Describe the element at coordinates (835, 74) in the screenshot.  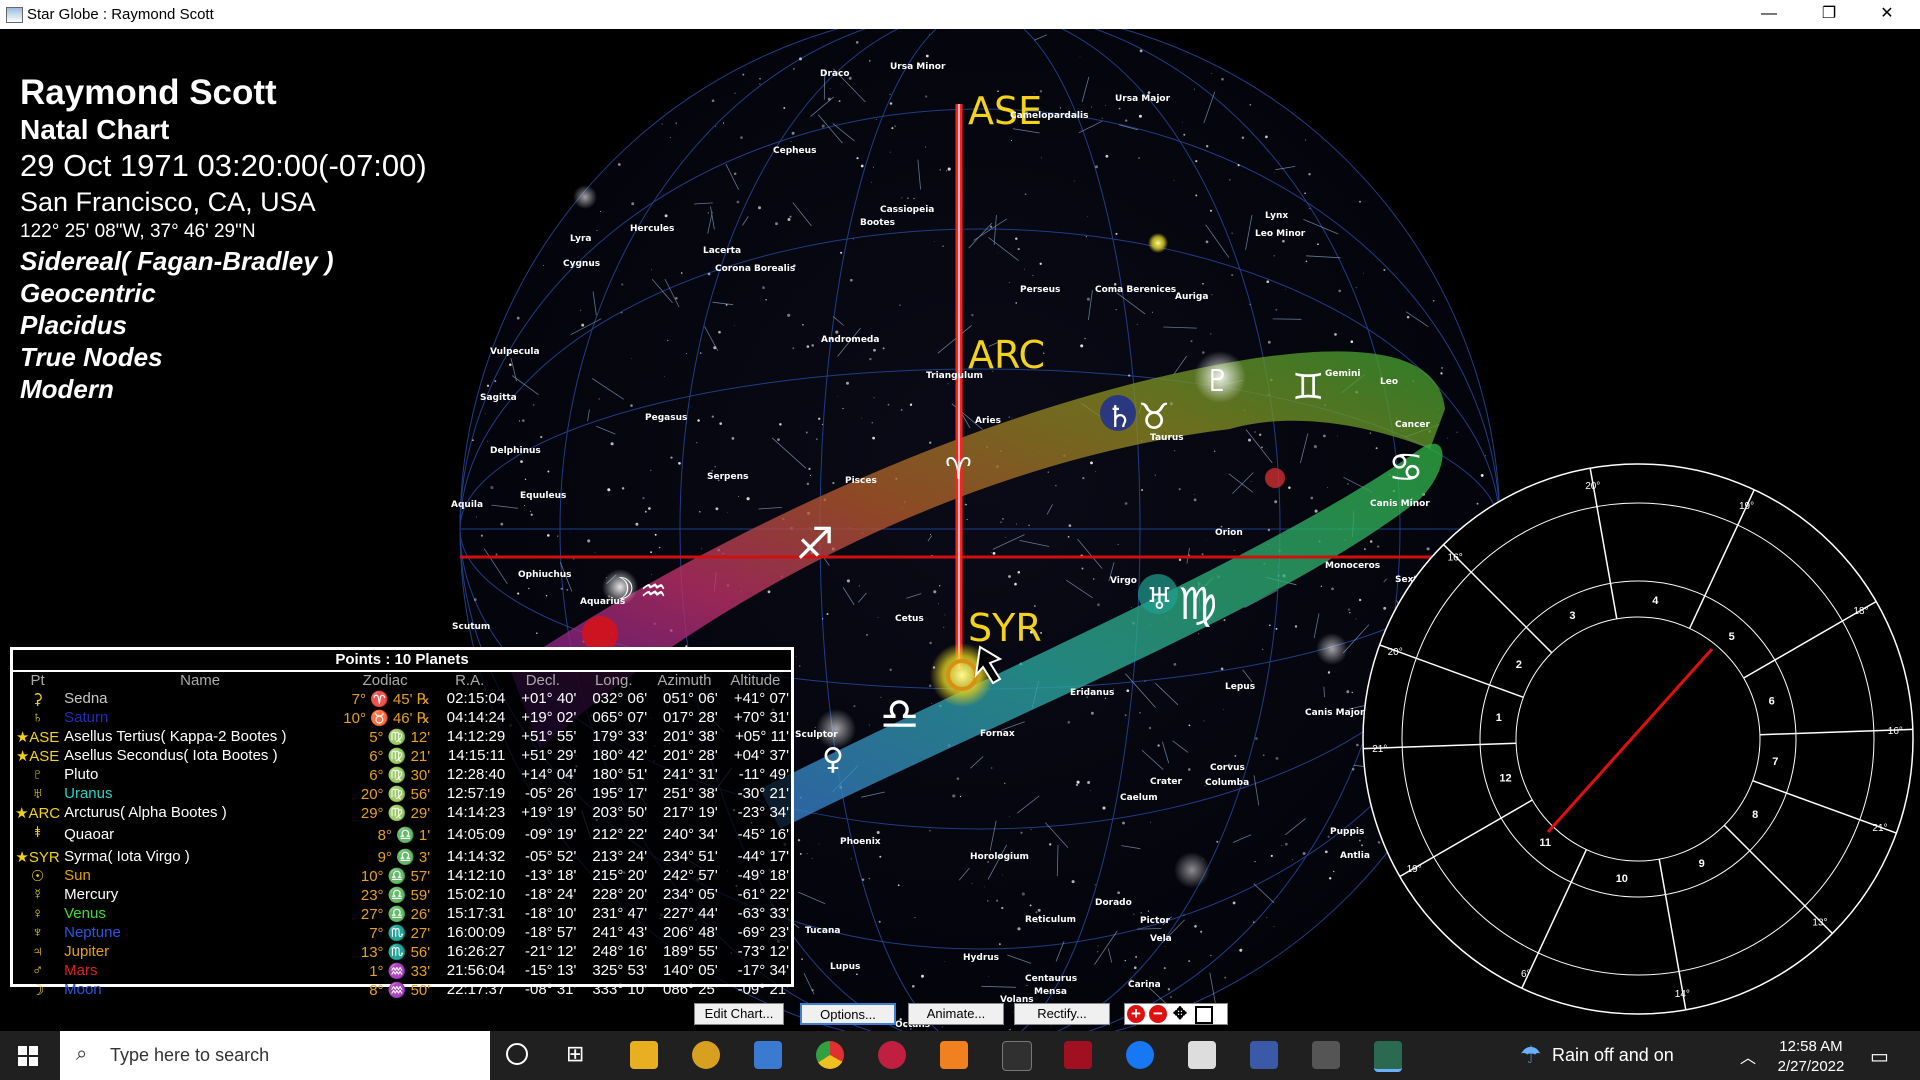
I see `constellation-label: Draco` at that location.